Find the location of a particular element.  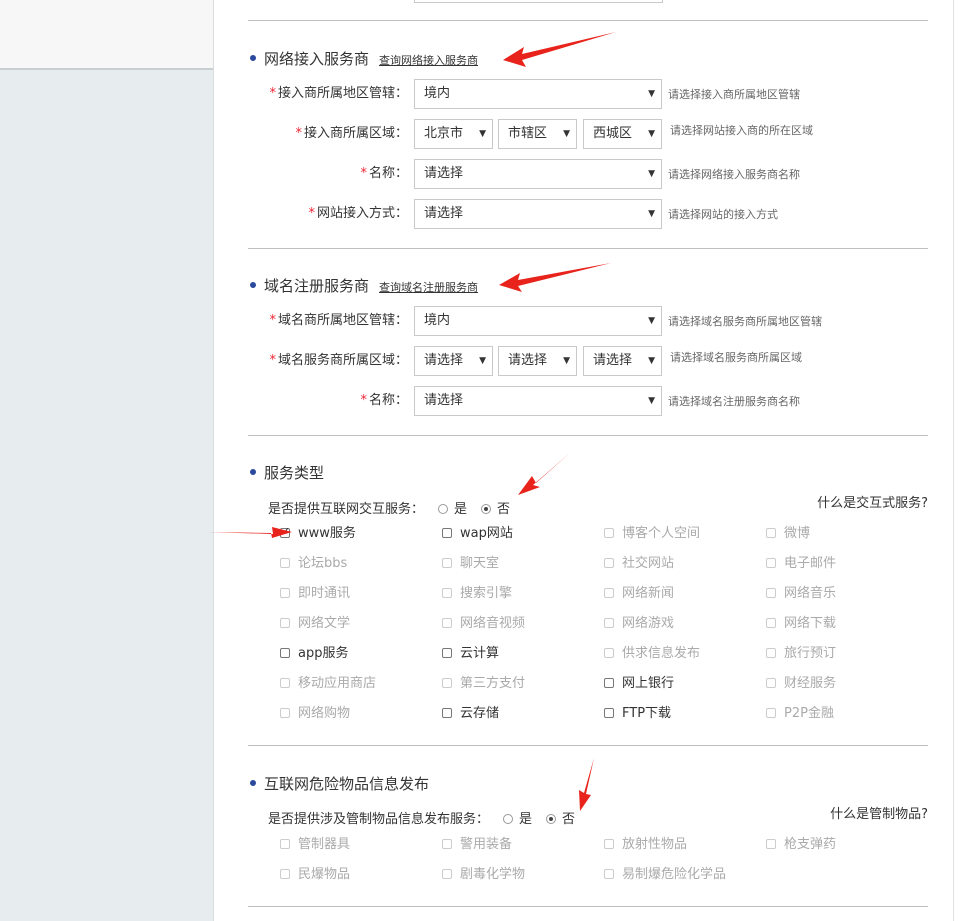

checkbox-label: 网络音乐 is located at coordinates (810, 593).